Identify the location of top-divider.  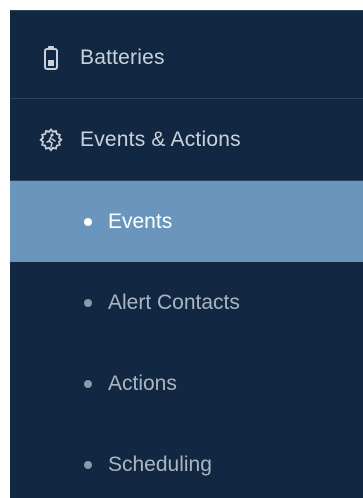
(186, 10).